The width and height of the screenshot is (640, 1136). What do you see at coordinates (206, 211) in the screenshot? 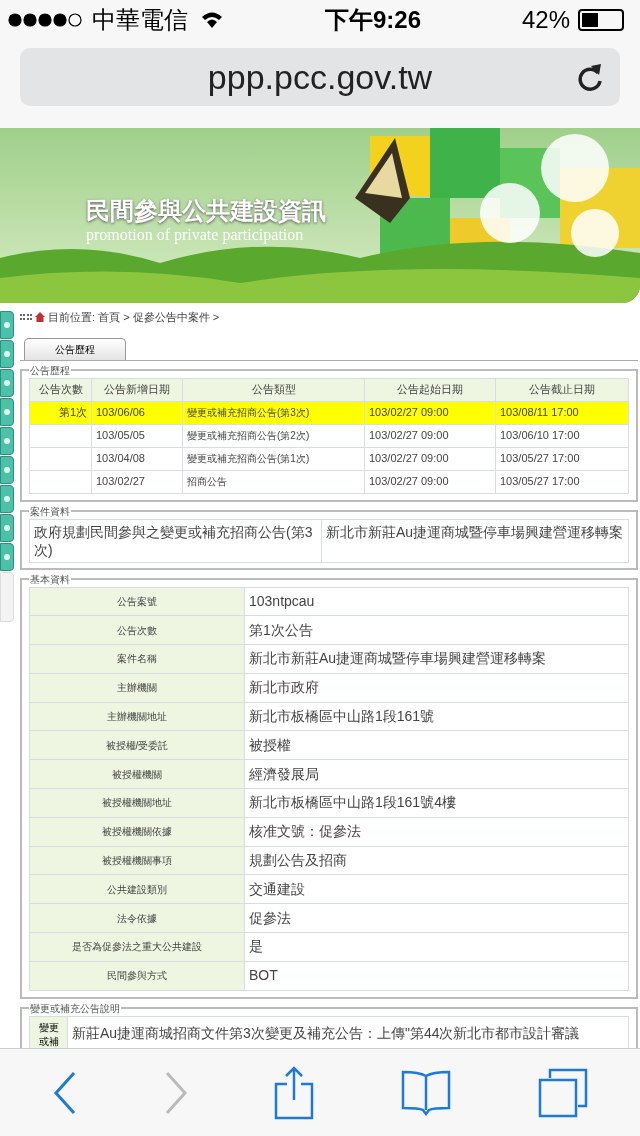
I see `site-title: 民間參與公共建設資訊` at bounding box center [206, 211].